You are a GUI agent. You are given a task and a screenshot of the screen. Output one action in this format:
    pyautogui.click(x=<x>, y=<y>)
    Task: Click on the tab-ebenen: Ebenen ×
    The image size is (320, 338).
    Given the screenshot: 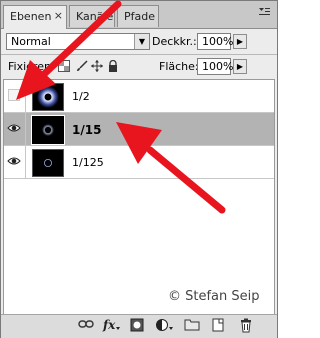 What is the action you would take?
    pyautogui.click(x=35, y=17)
    